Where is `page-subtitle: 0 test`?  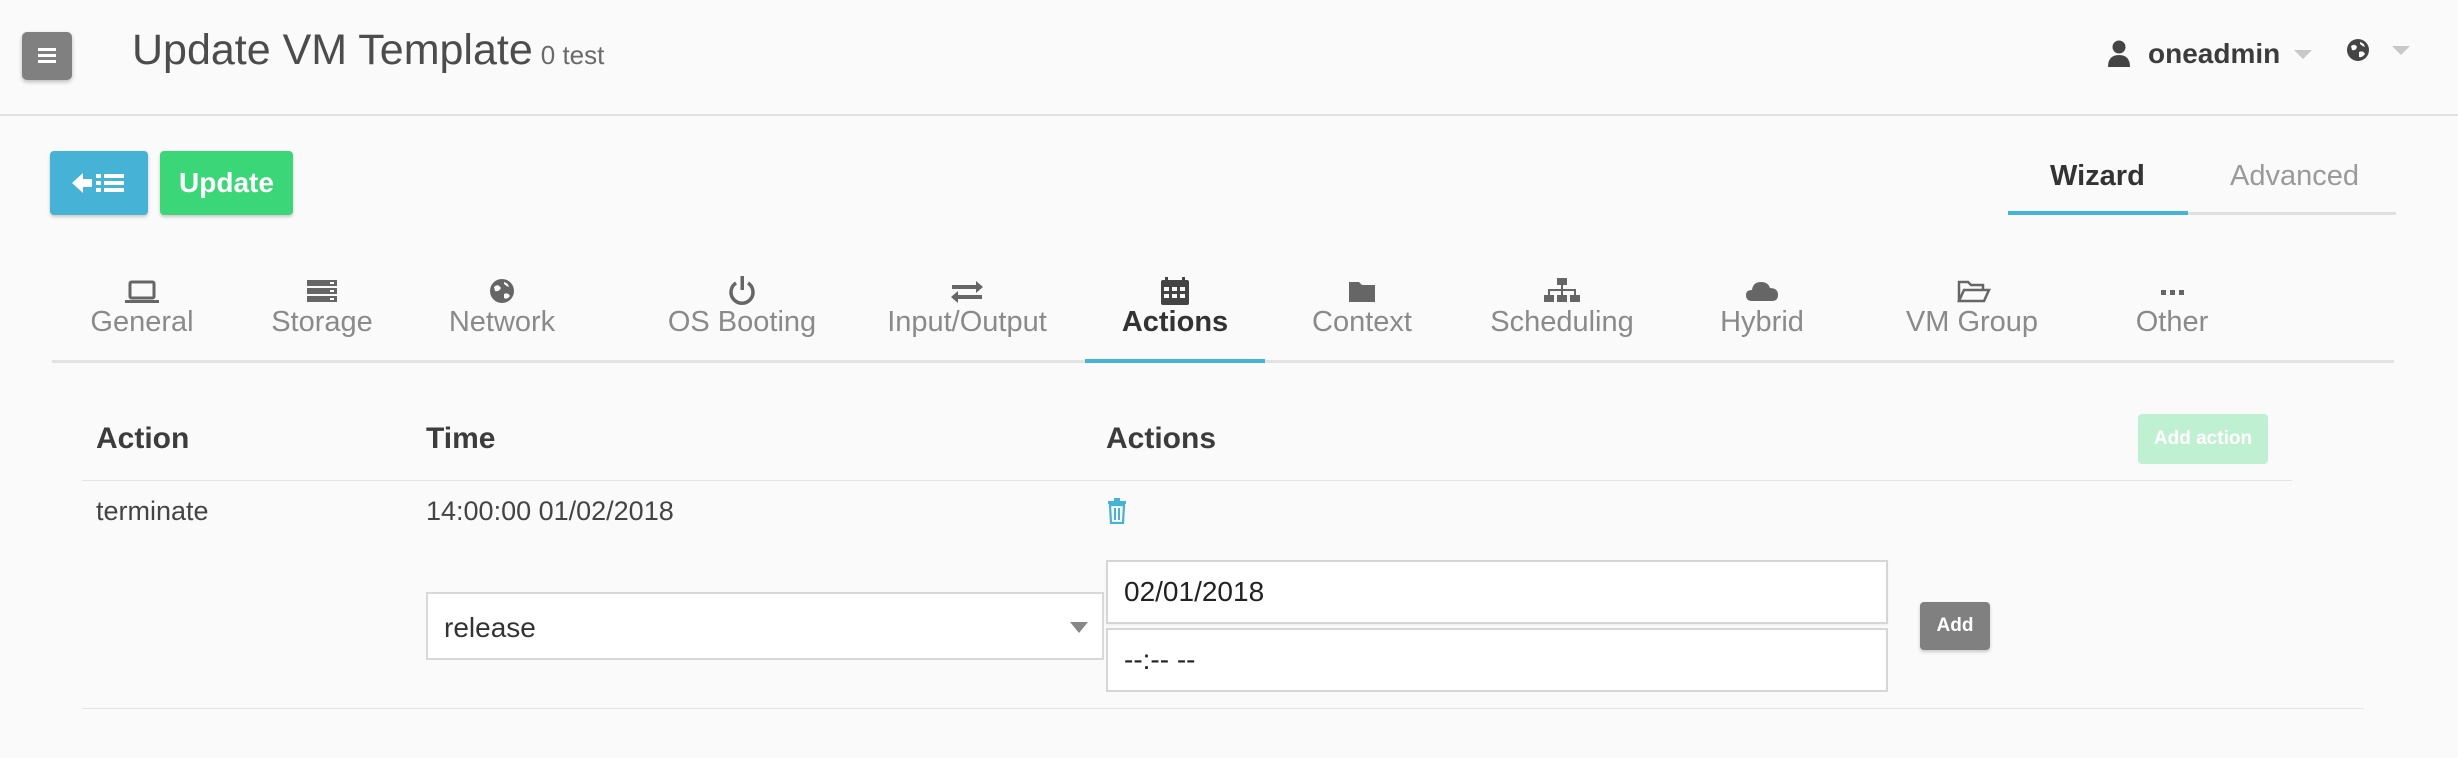
page-subtitle: 0 test is located at coordinates (572, 55).